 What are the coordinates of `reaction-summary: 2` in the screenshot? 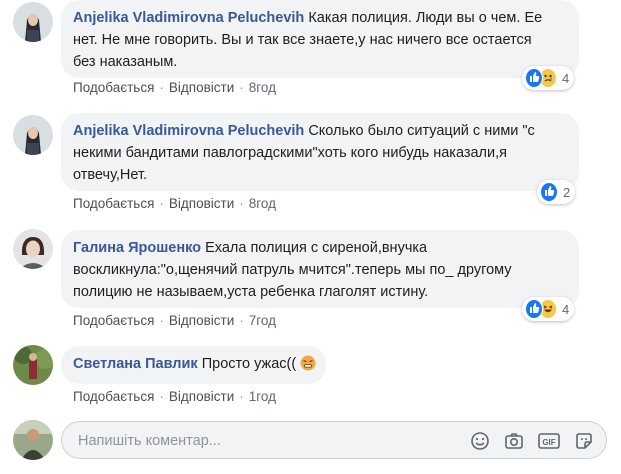 It's located at (556, 192).